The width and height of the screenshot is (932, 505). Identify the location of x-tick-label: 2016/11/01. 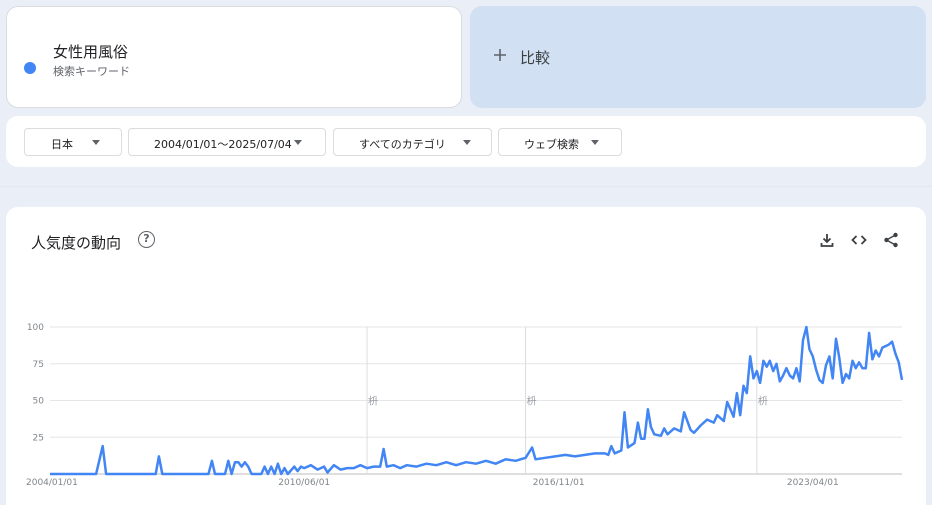
(559, 483).